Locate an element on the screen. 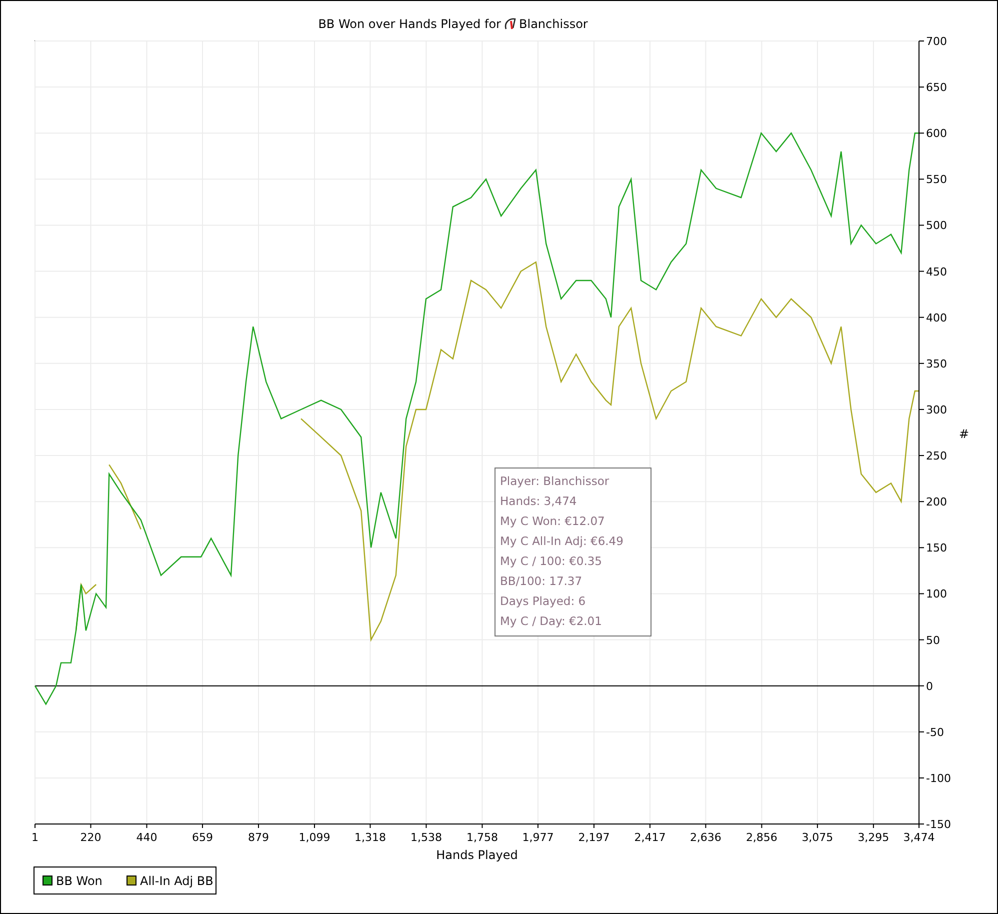 The height and width of the screenshot is (914, 998). tooltip-line: My C / Day: €2.01 is located at coordinates (551, 621).